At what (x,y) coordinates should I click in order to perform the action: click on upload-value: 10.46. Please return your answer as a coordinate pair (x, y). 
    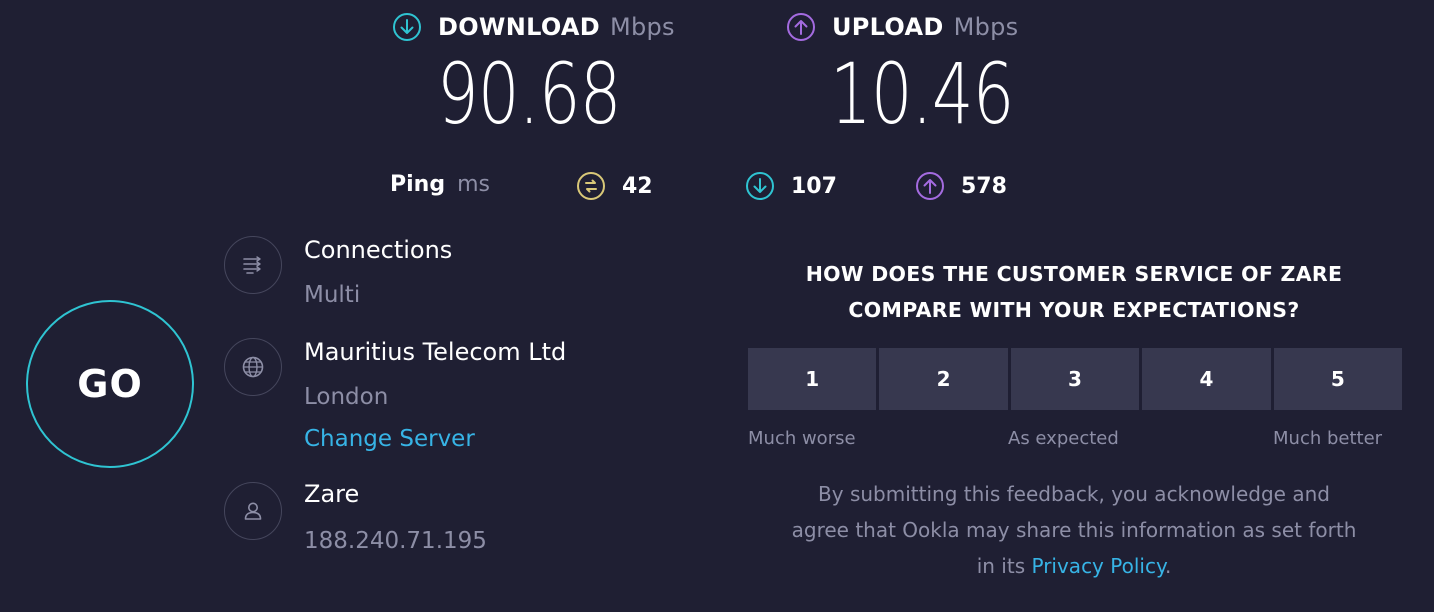
    Looking at the image, I should click on (922, 94).